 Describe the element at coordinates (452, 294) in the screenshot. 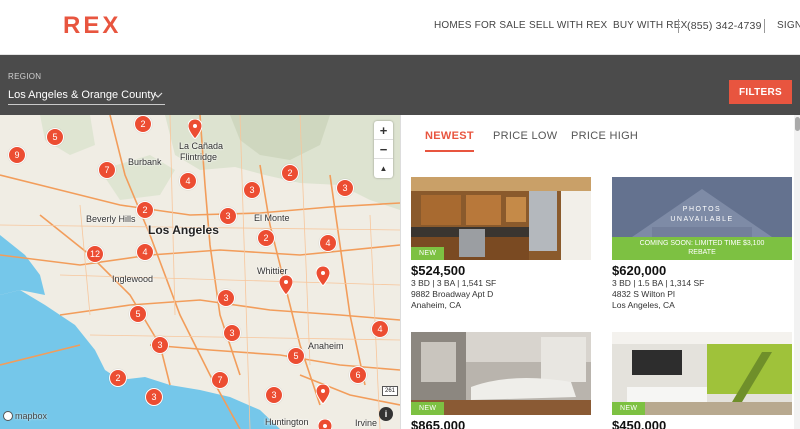

I see `listing-address: 9882 Broadway Apt D` at that location.